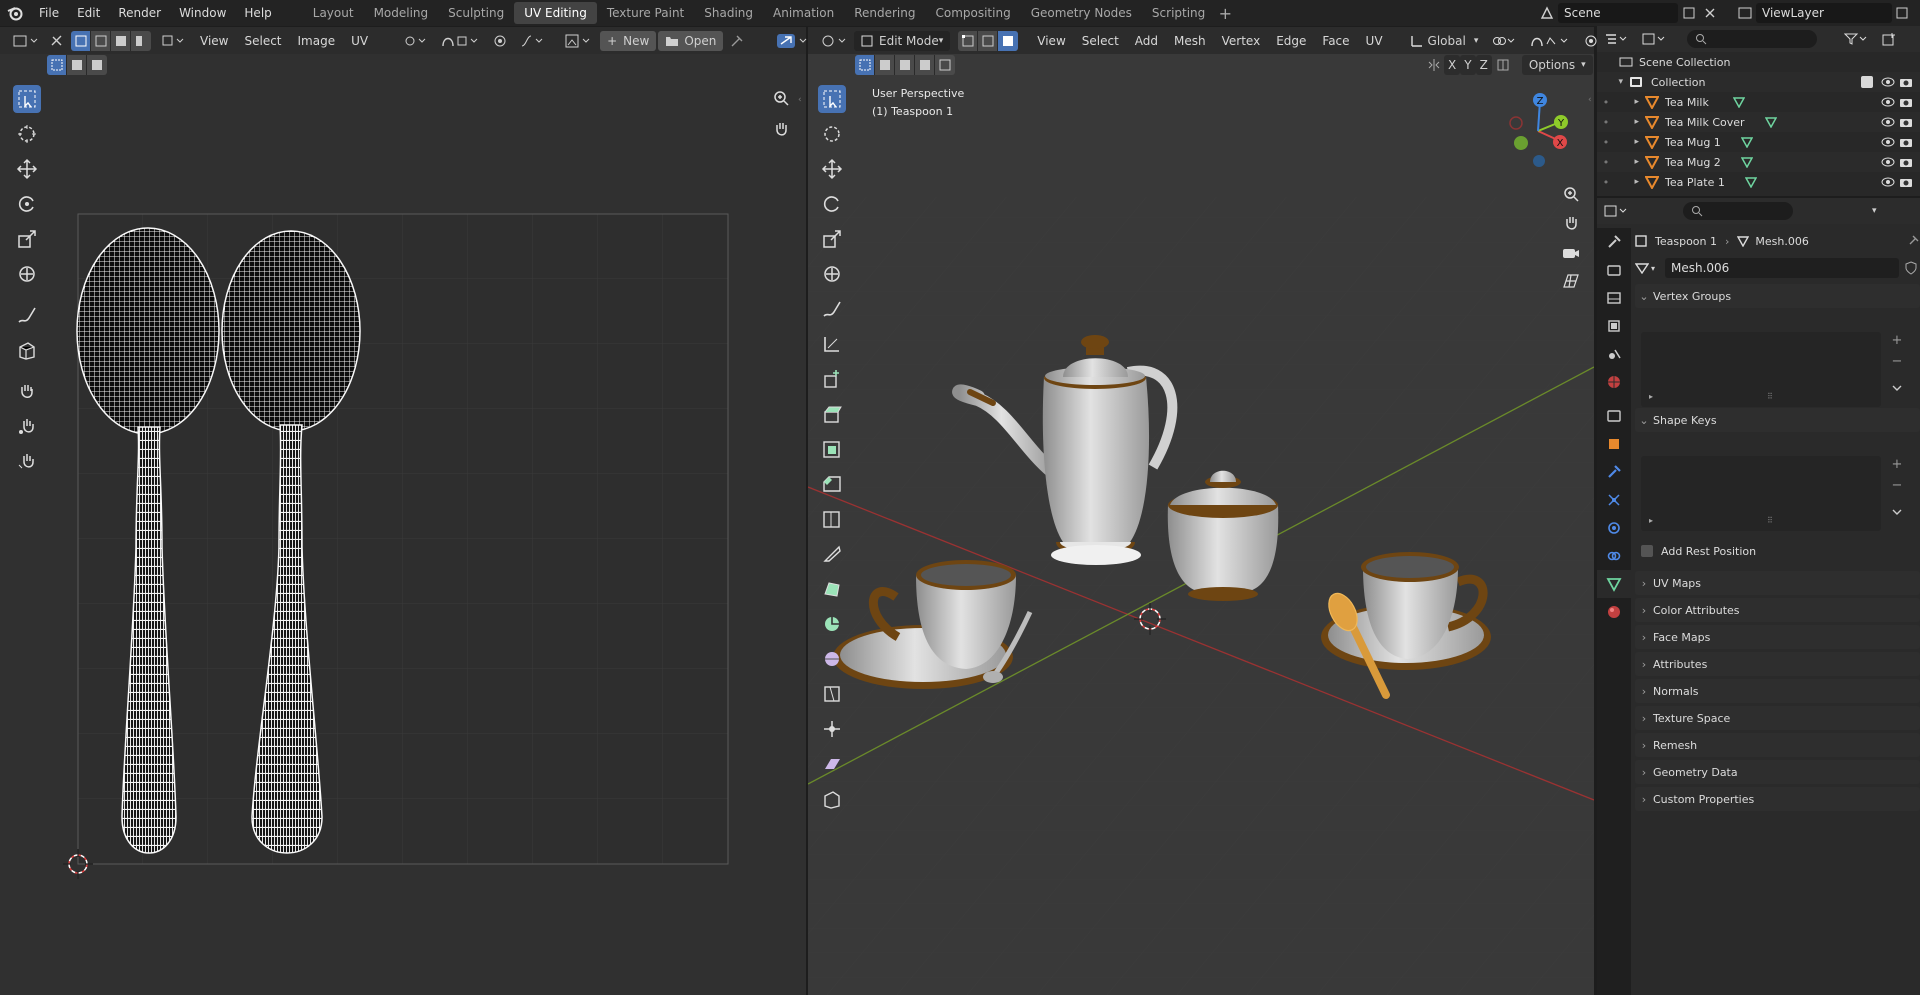 The image size is (1920, 995). I want to click on vp-bevel-tool-icon, so click(832, 484).